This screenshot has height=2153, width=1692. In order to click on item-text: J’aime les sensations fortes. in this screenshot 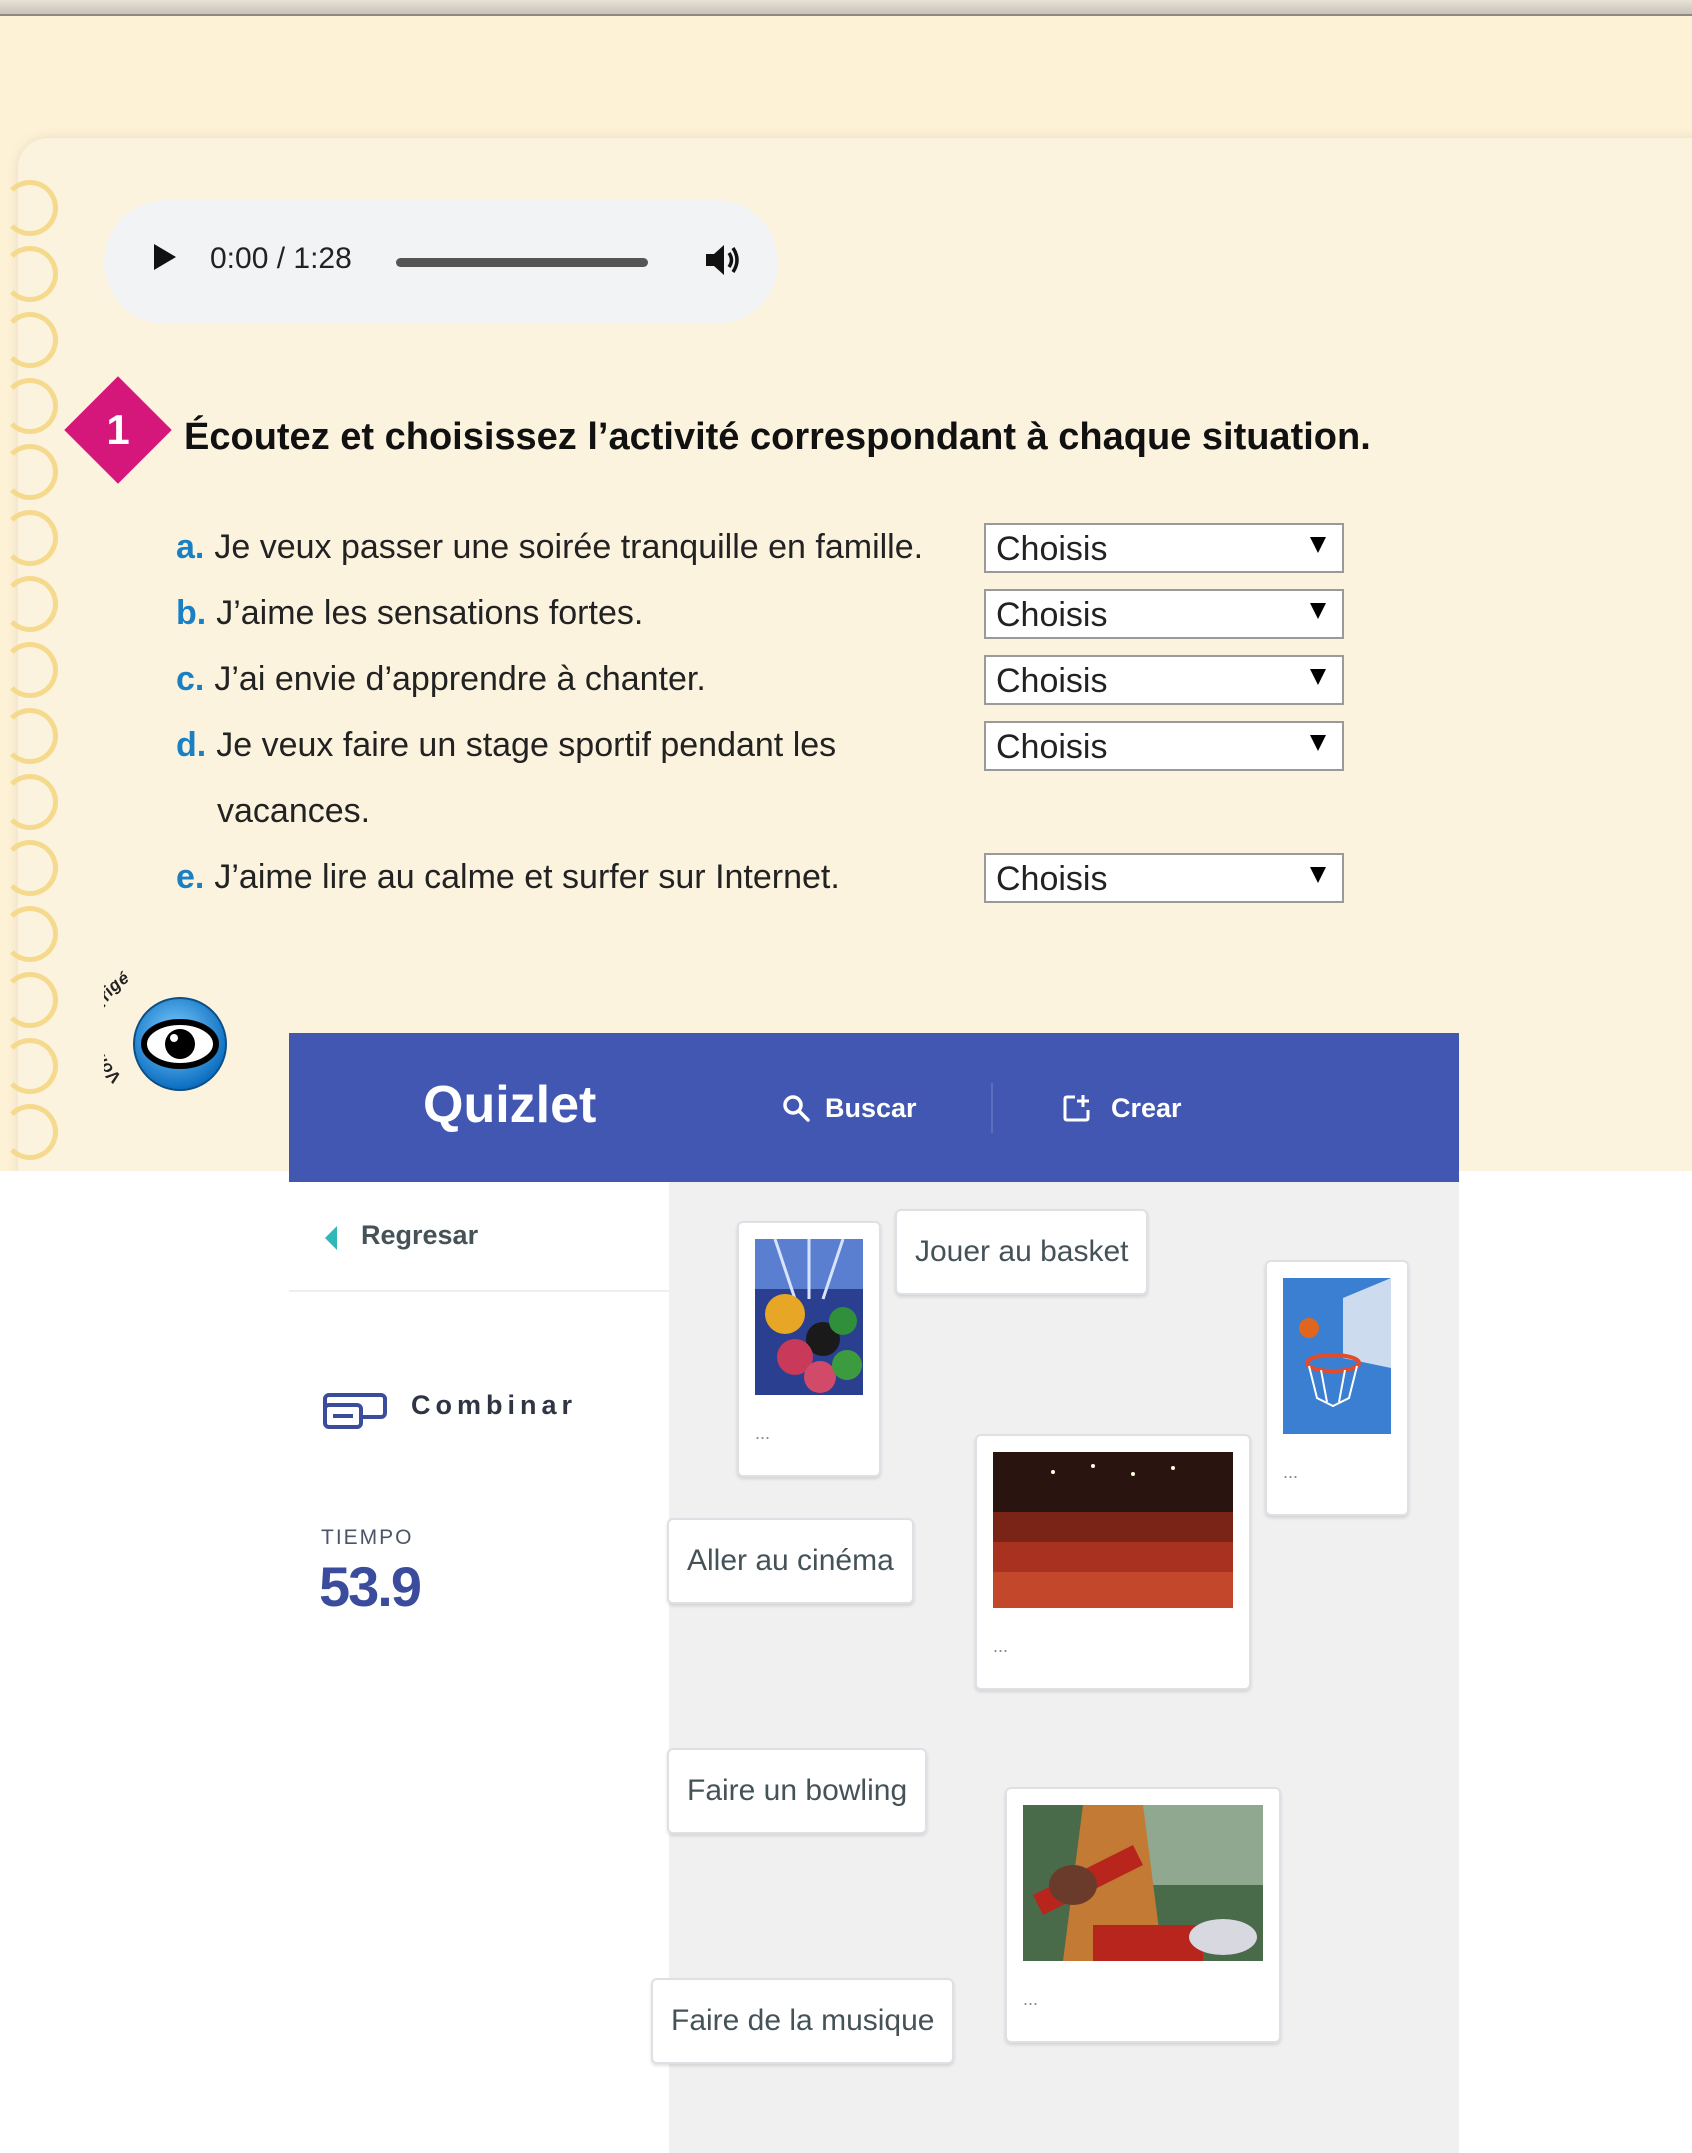, I will do `click(430, 613)`.